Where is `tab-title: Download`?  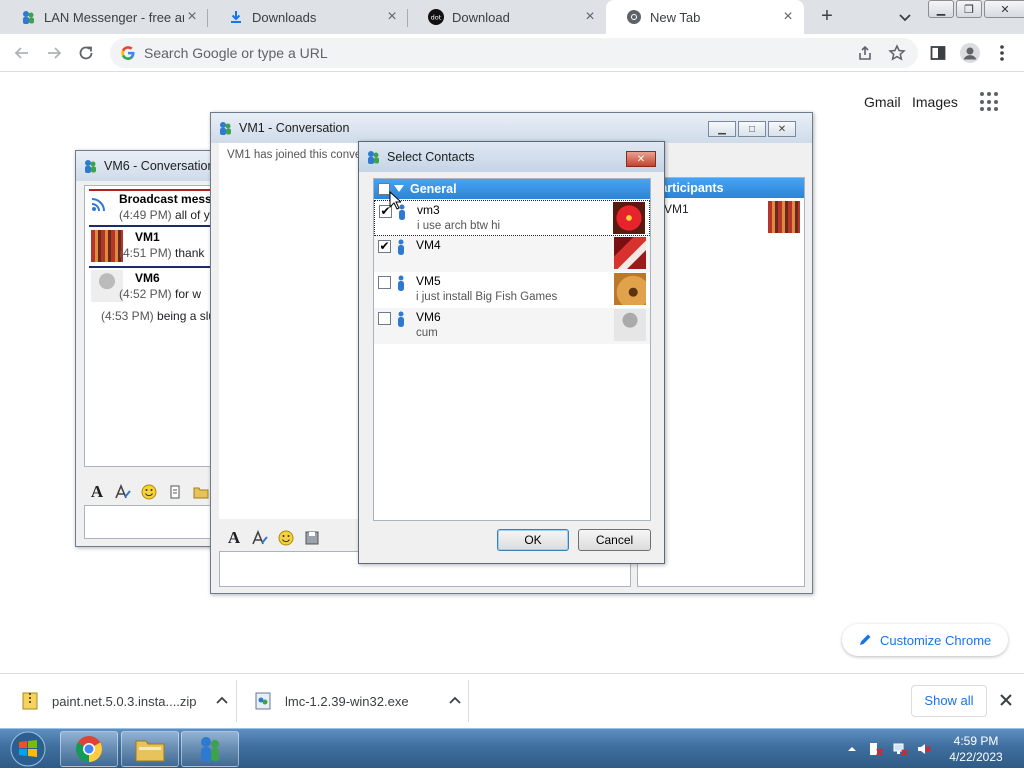 tab-title: Download is located at coordinates (481, 17).